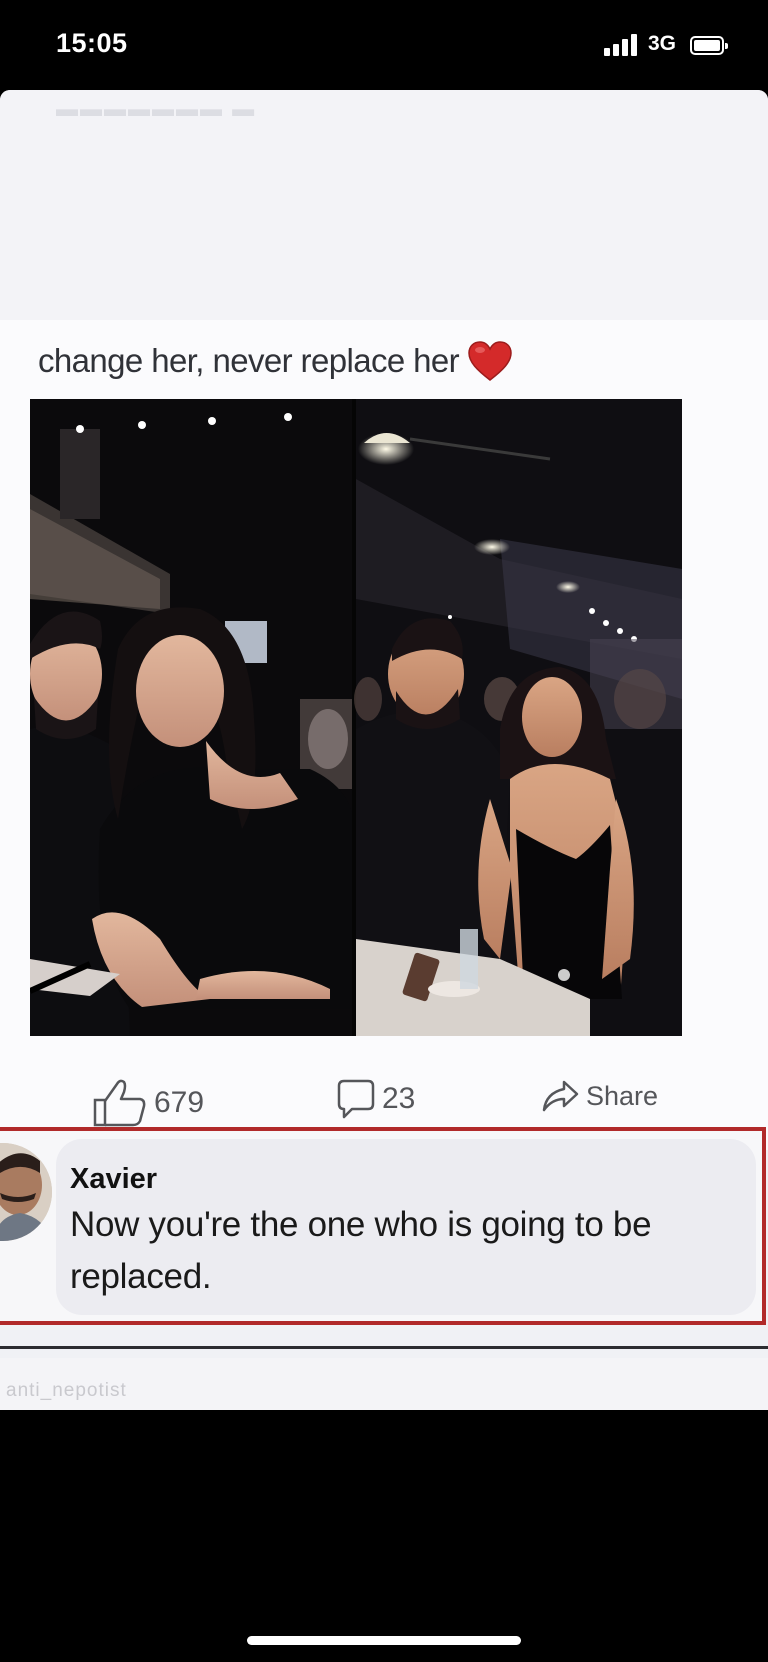  Describe the element at coordinates (490, 361) in the screenshot. I see `heart-icon` at that location.